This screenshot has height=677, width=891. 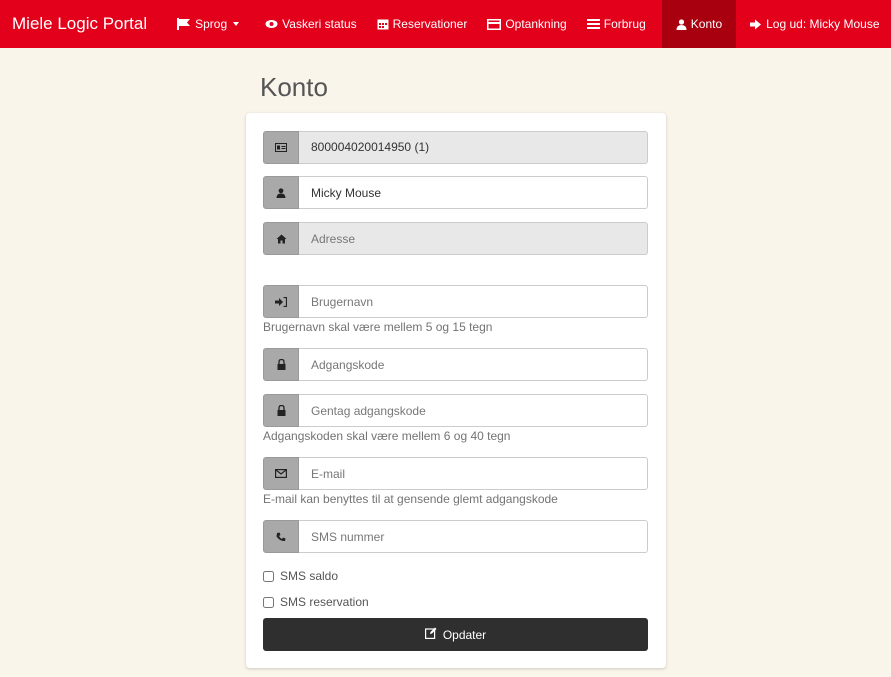 I want to click on name-group, so click(x=455, y=192).